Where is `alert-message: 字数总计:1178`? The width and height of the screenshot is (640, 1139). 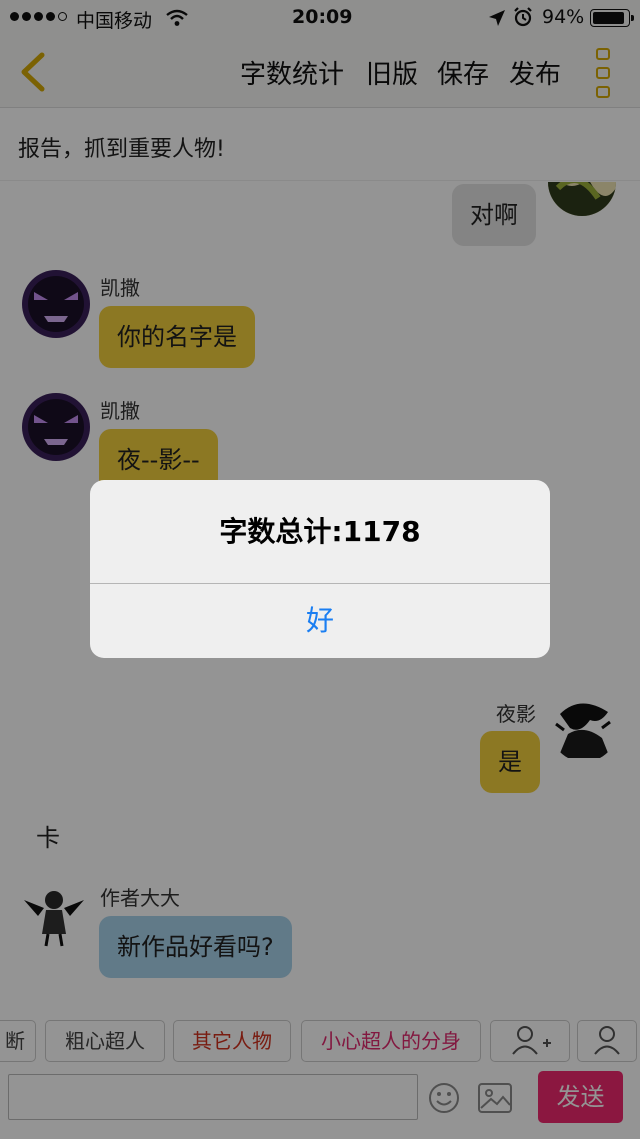
alert-message: 字数总计:1178 is located at coordinates (320, 531).